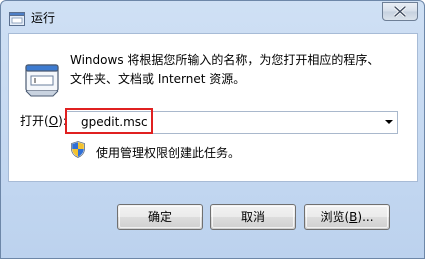 This screenshot has width=425, height=259. I want to click on run-program-icon, so click(43, 80).